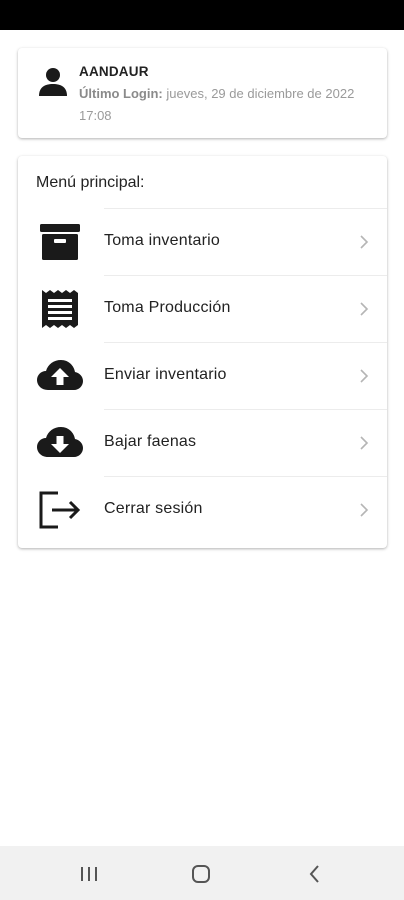 The image size is (404, 900). What do you see at coordinates (153, 508) in the screenshot?
I see `menu-item-label: Cerrar sesión` at bounding box center [153, 508].